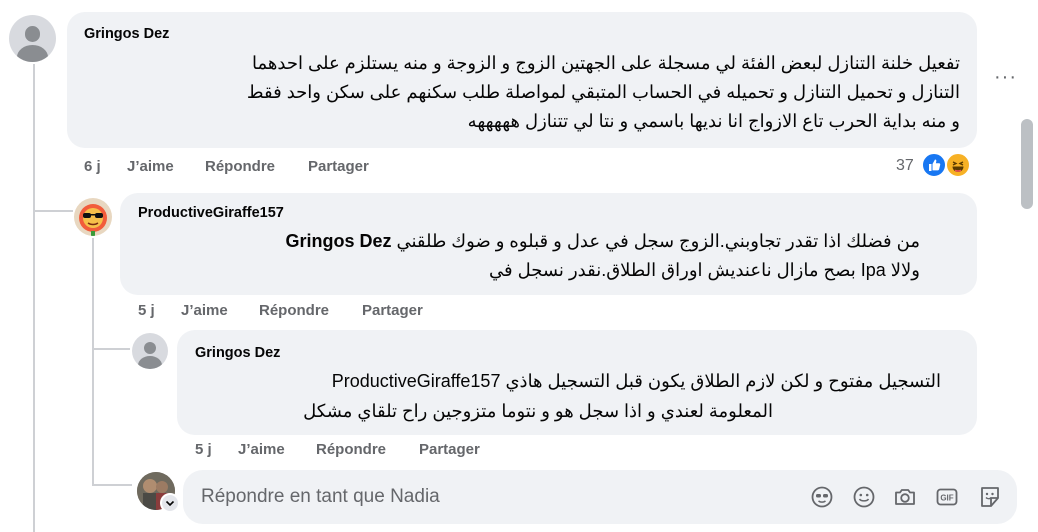  Describe the element at coordinates (1027, 164) in the screenshot. I see `scrollbar-thumb` at that location.